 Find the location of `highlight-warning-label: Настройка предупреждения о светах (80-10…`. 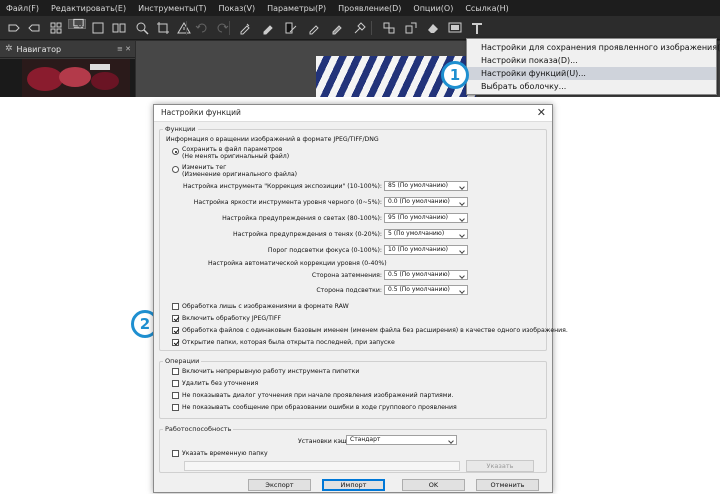

highlight-warning-label: Настройка предупреждения о светах (80-10… is located at coordinates (302, 218).